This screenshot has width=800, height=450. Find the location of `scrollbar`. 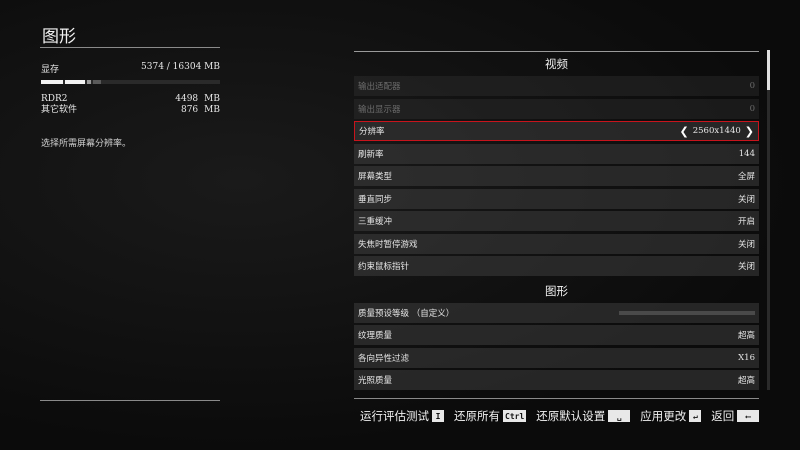

scrollbar is located at coordinates (768, 220).